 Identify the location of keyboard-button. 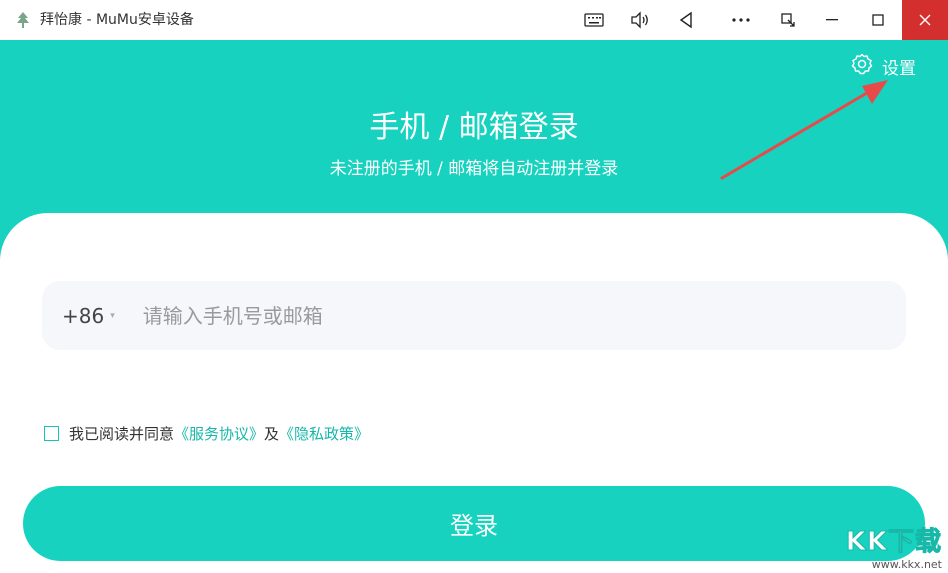
(594, 20).